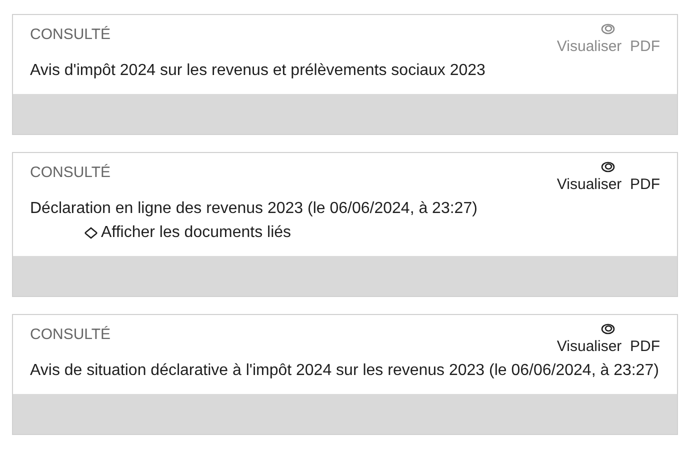 The image size is (690, 462). Describe the element at coordinates (91, 233) in the screenshot. I see `expand-icon` at that location.